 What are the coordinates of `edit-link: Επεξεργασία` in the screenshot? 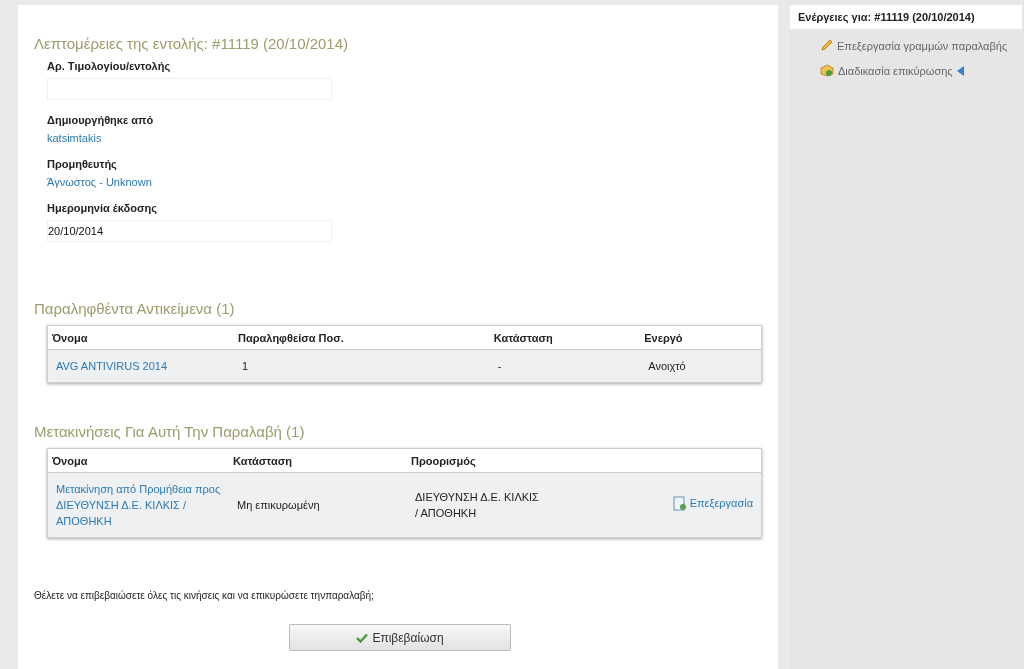 It's located at (712, 503).